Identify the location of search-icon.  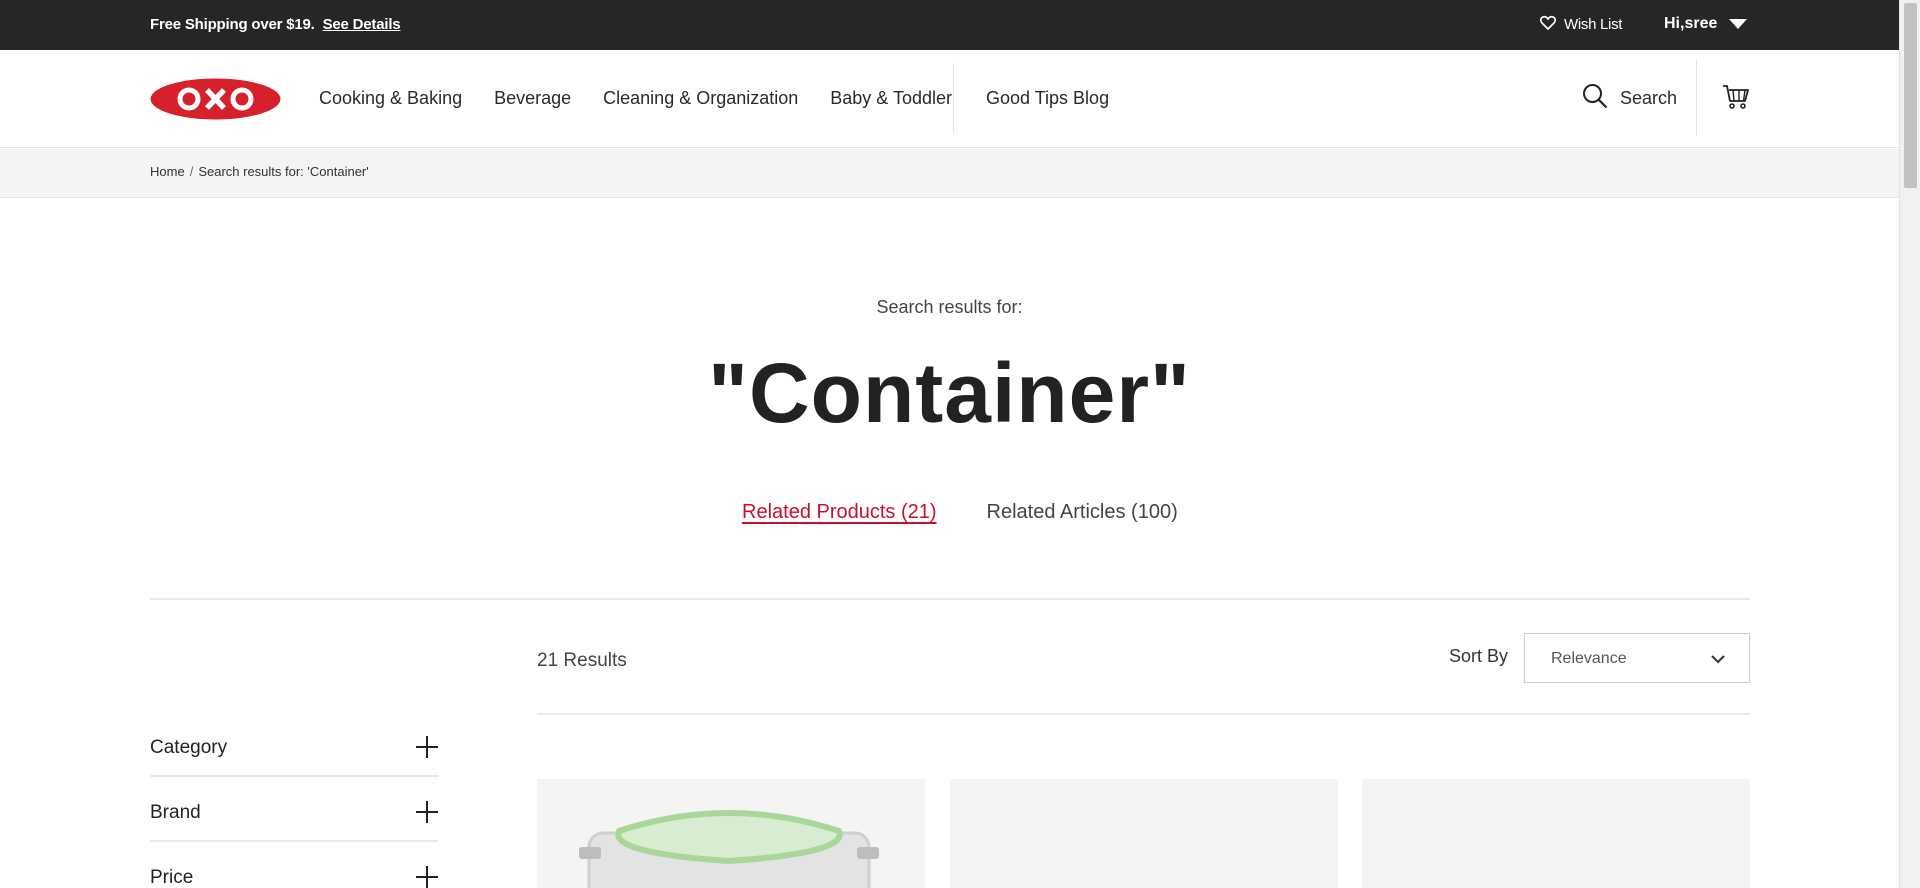
(1595, 98).